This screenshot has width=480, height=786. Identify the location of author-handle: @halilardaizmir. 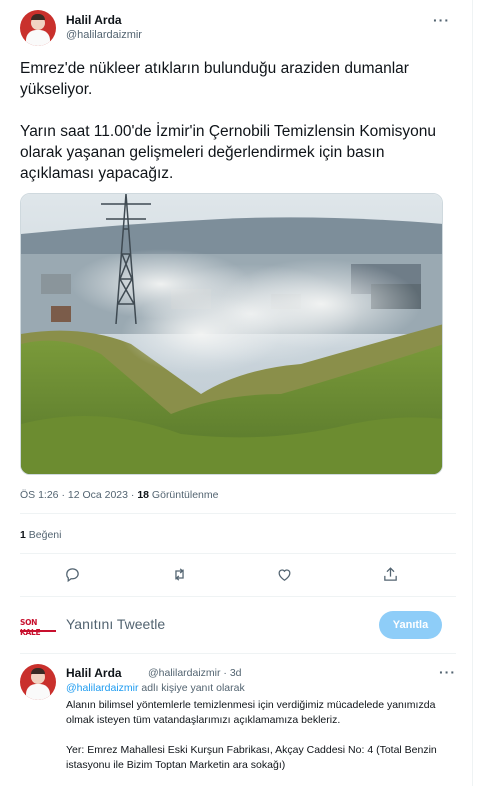
(104, 35).